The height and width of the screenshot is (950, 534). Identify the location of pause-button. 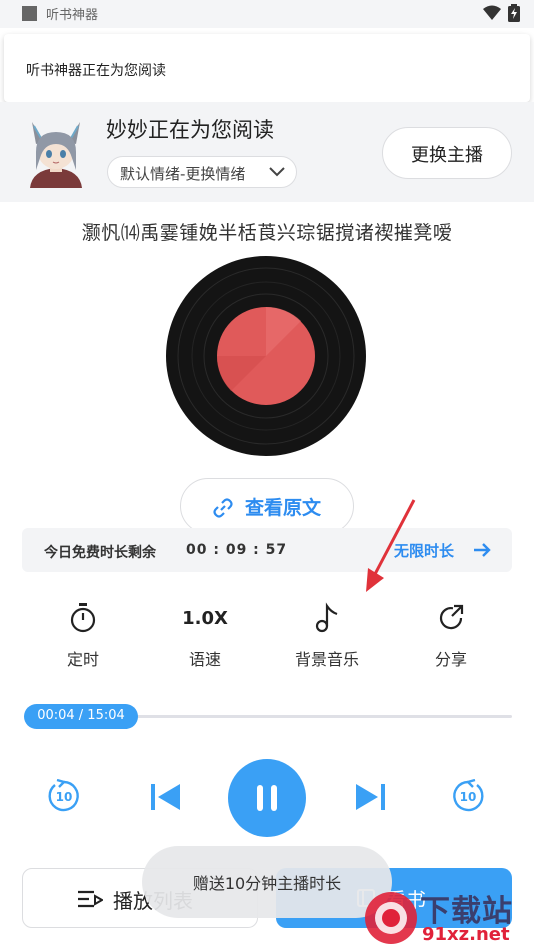
(267, 798).